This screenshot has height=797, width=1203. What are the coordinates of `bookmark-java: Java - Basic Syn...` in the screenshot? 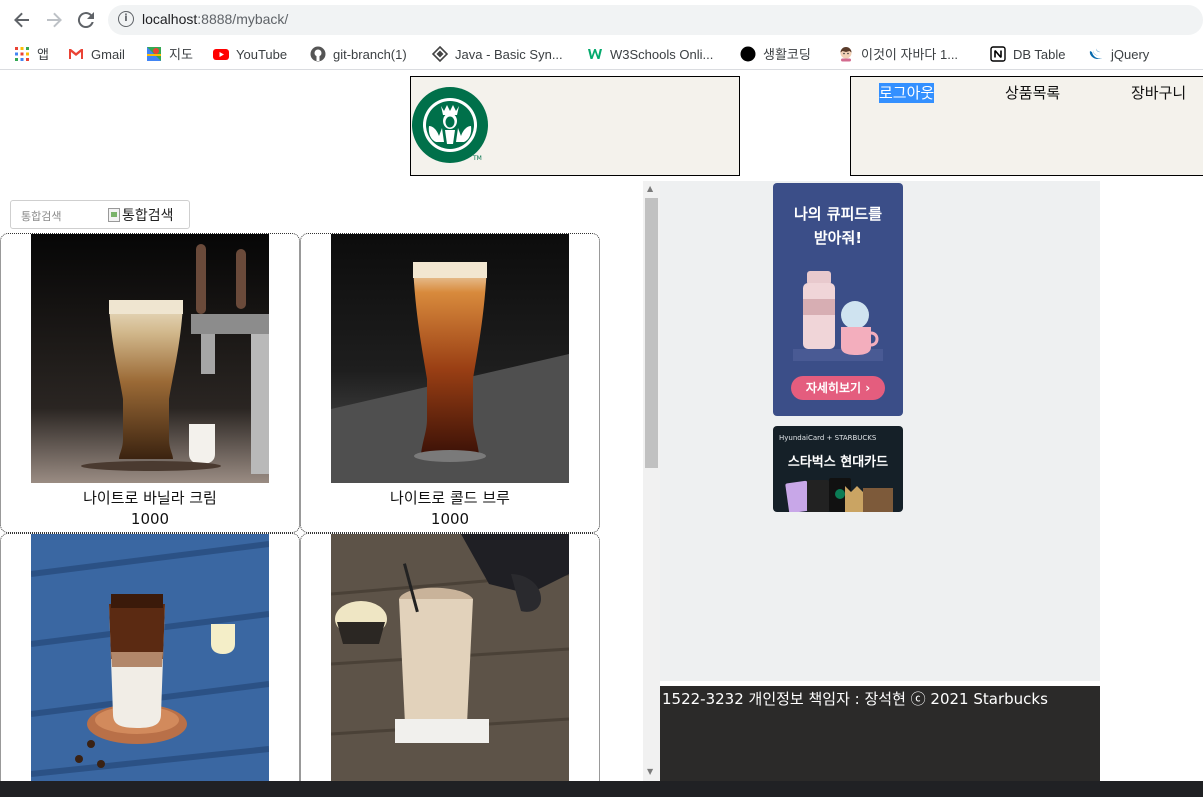 It's located at (497, 55).